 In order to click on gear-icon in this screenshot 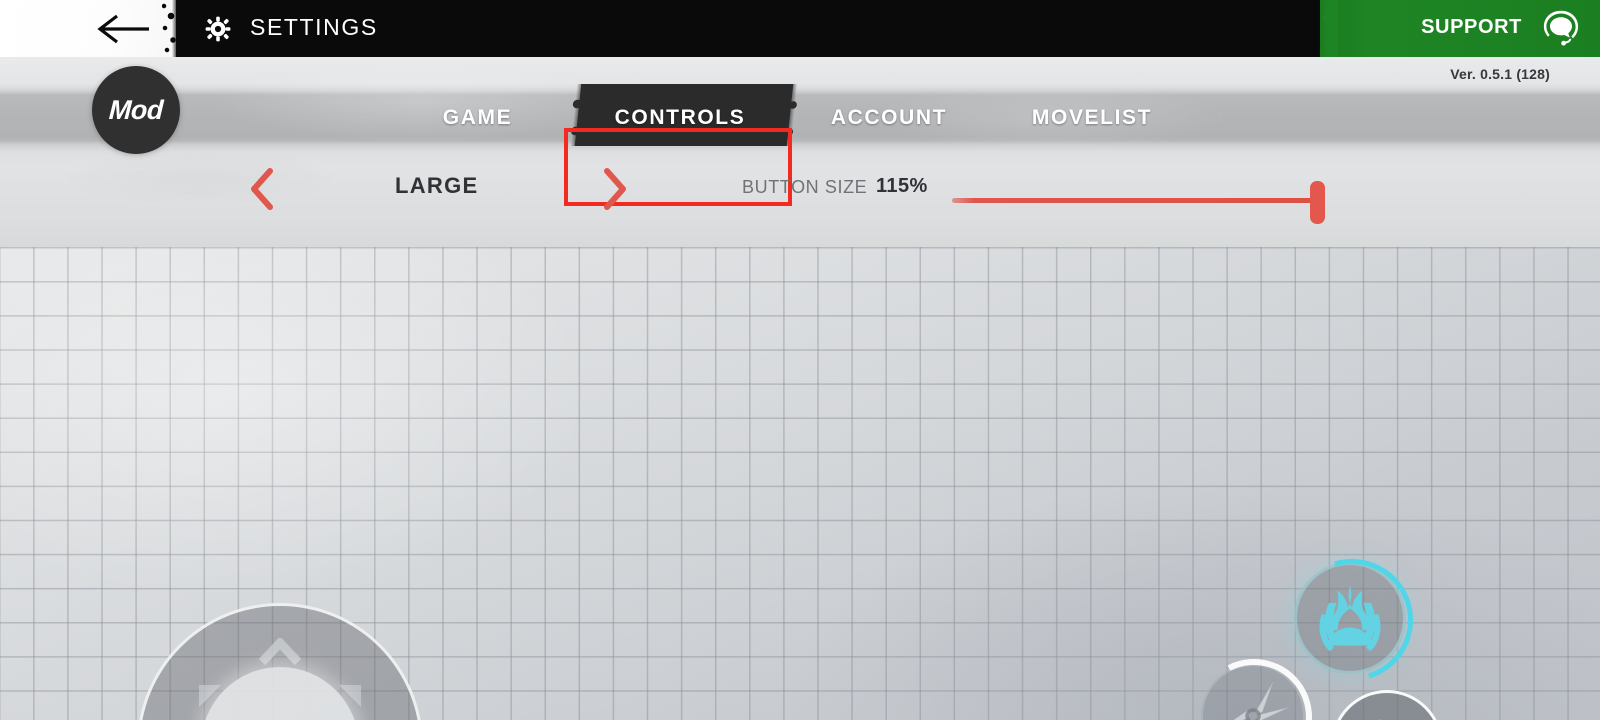, I will do `click(218, 29)`.